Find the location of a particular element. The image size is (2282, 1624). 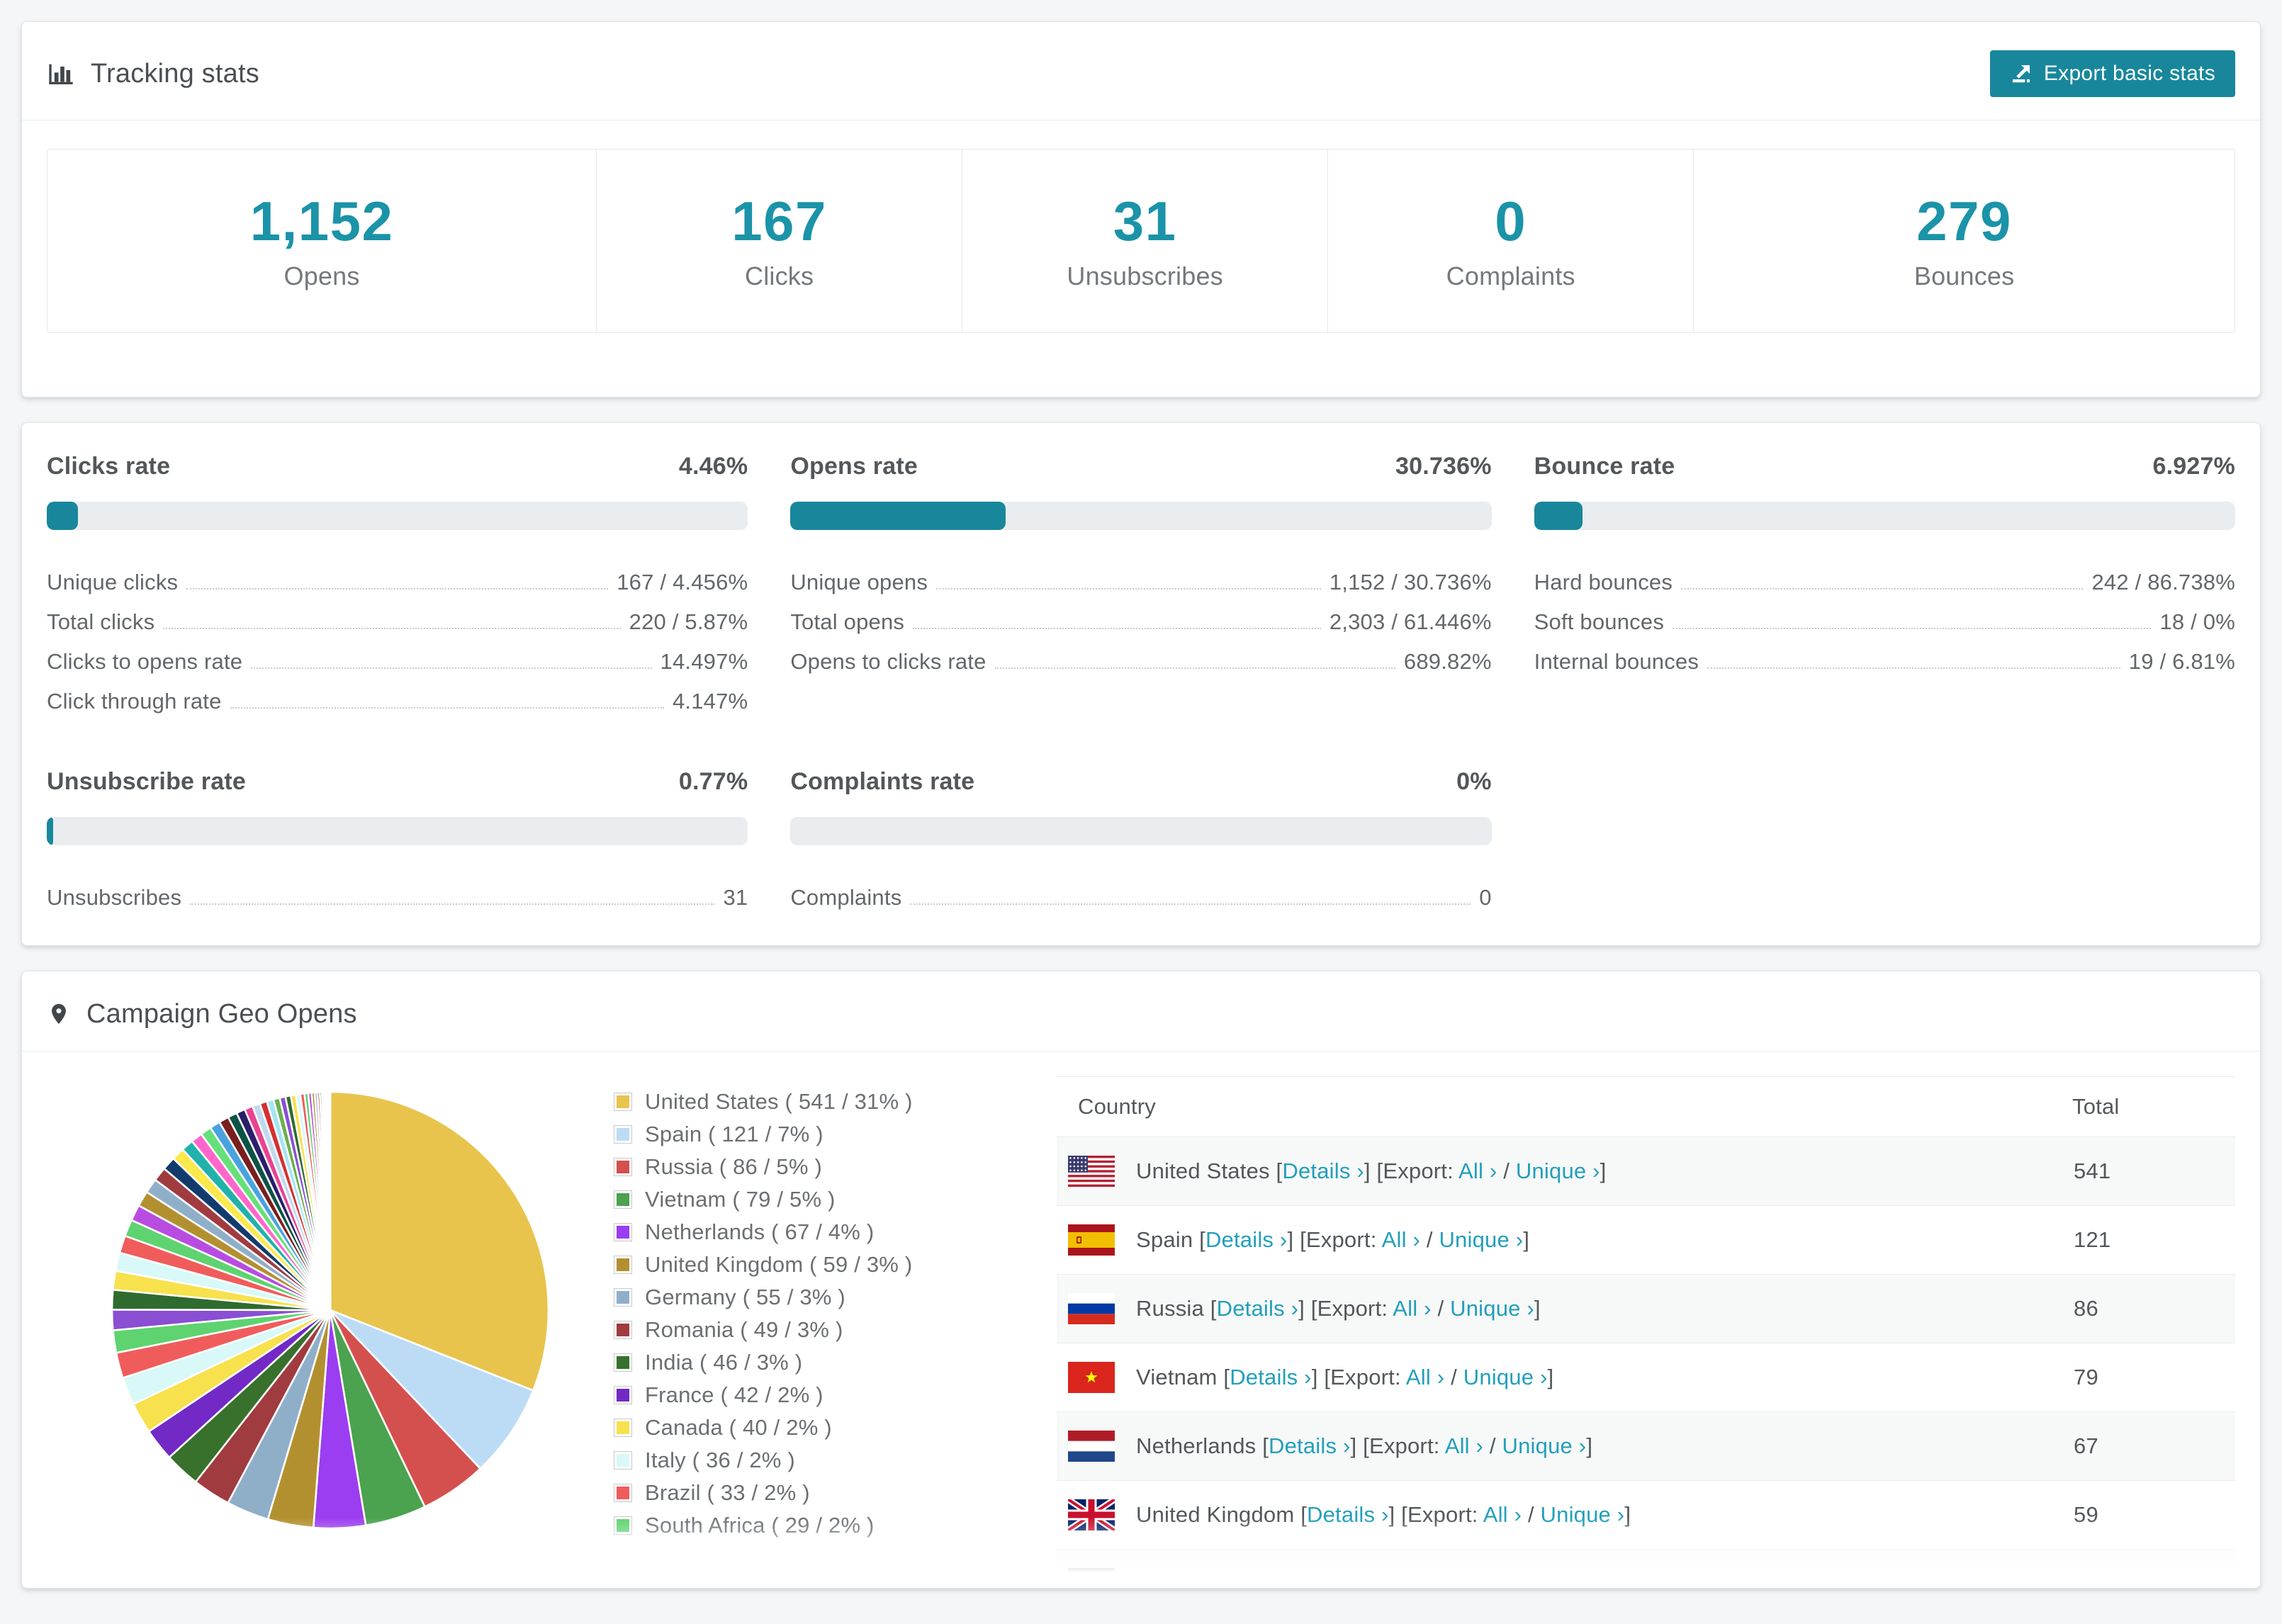

legend-item-romania: Romania ( 49 / 3% ) is located at coordinates (836, 1330).